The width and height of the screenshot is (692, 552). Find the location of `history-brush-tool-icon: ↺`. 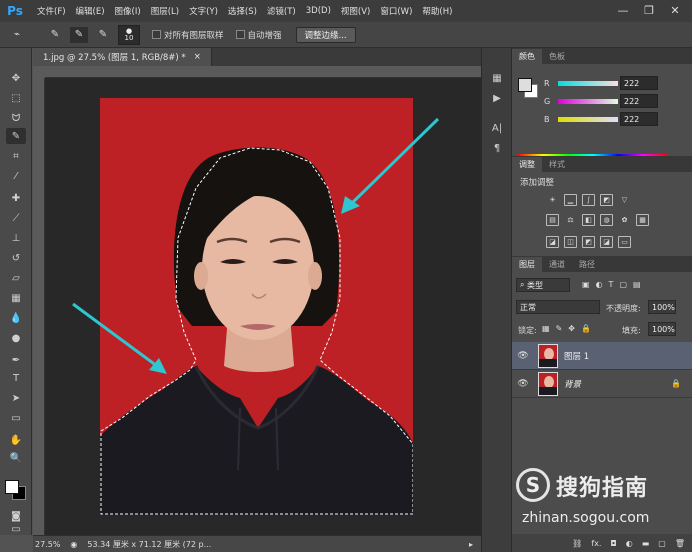

history-brush-tool-icon: ↺ is located at coordinates (16, 258).